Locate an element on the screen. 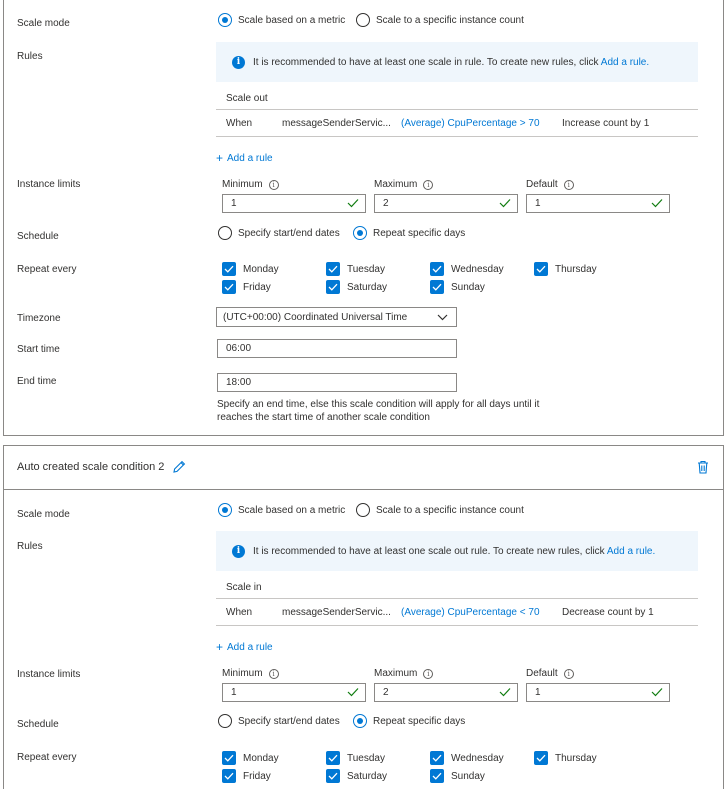 The image size is (726, 789). rules-label: Rules is located at coordinates (30, 546).